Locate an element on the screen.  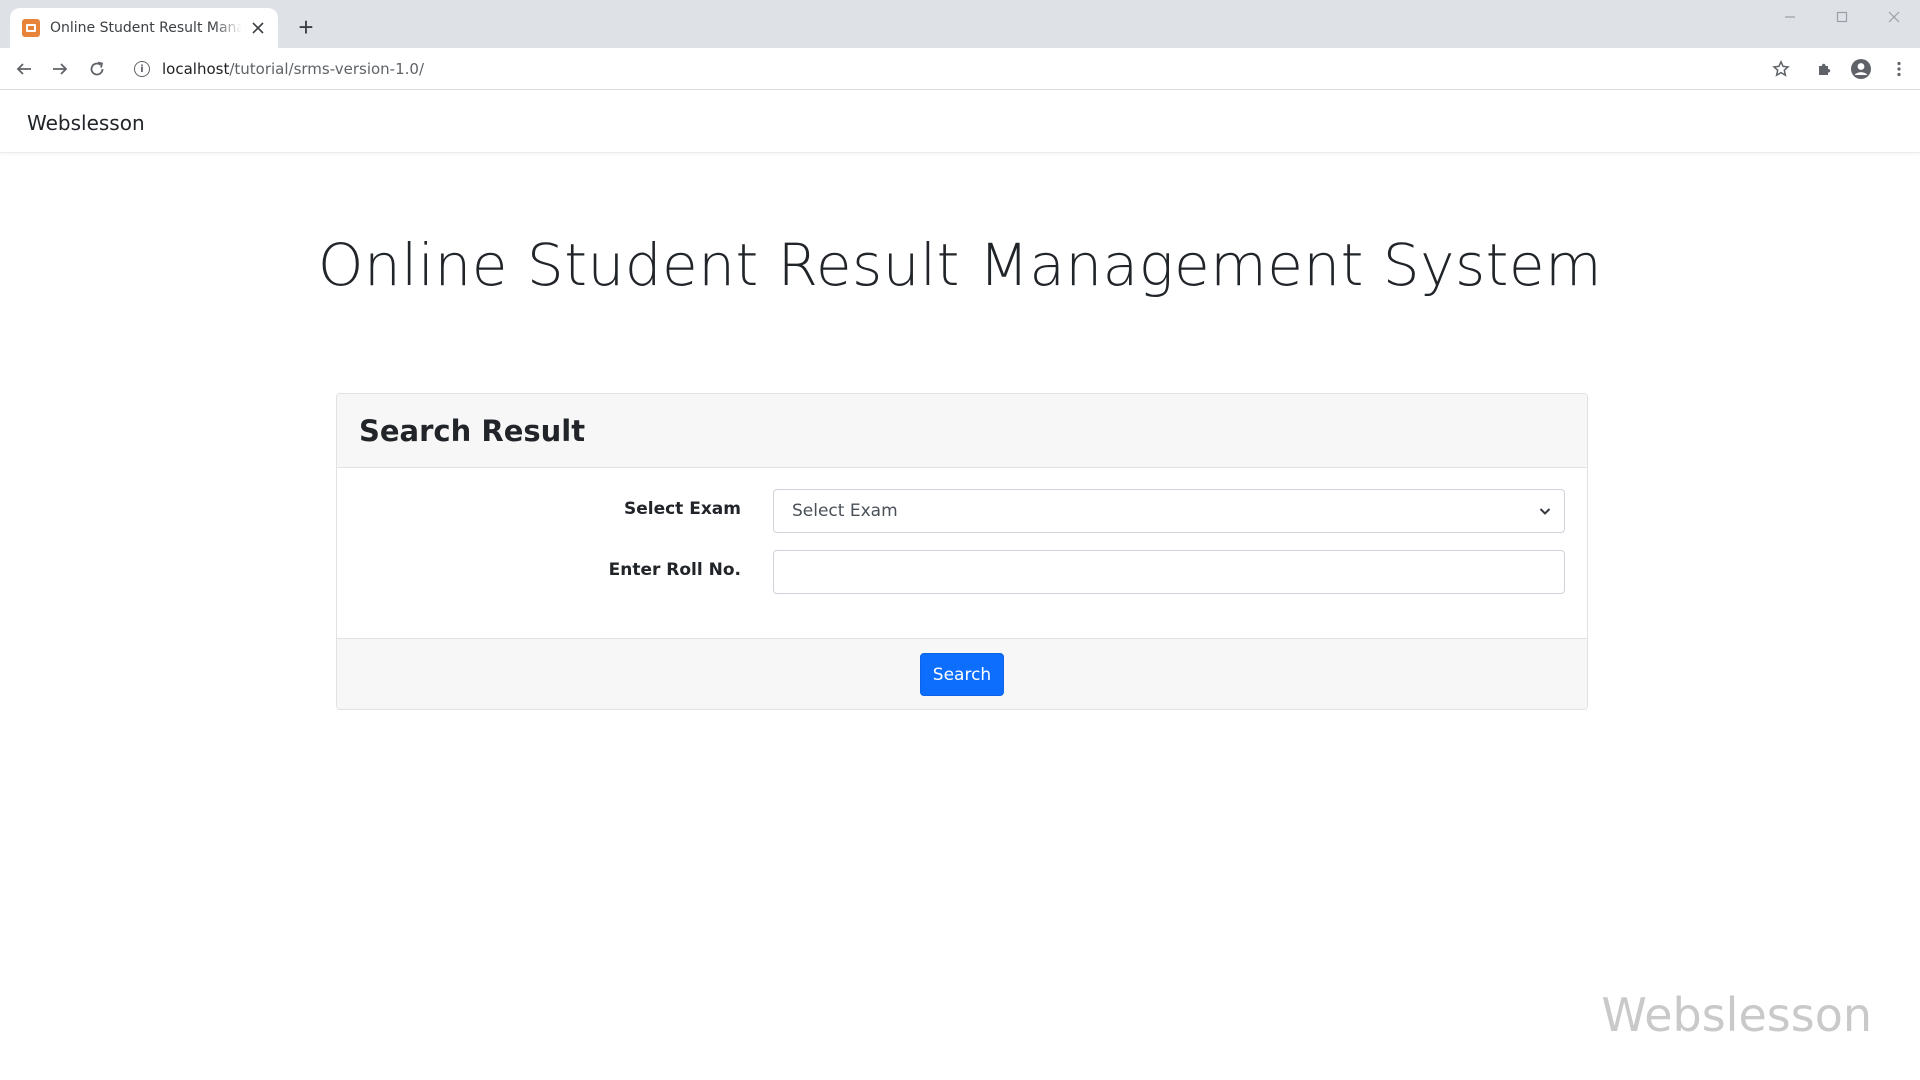
maximize-icon is located at coordinates (1842, 17).